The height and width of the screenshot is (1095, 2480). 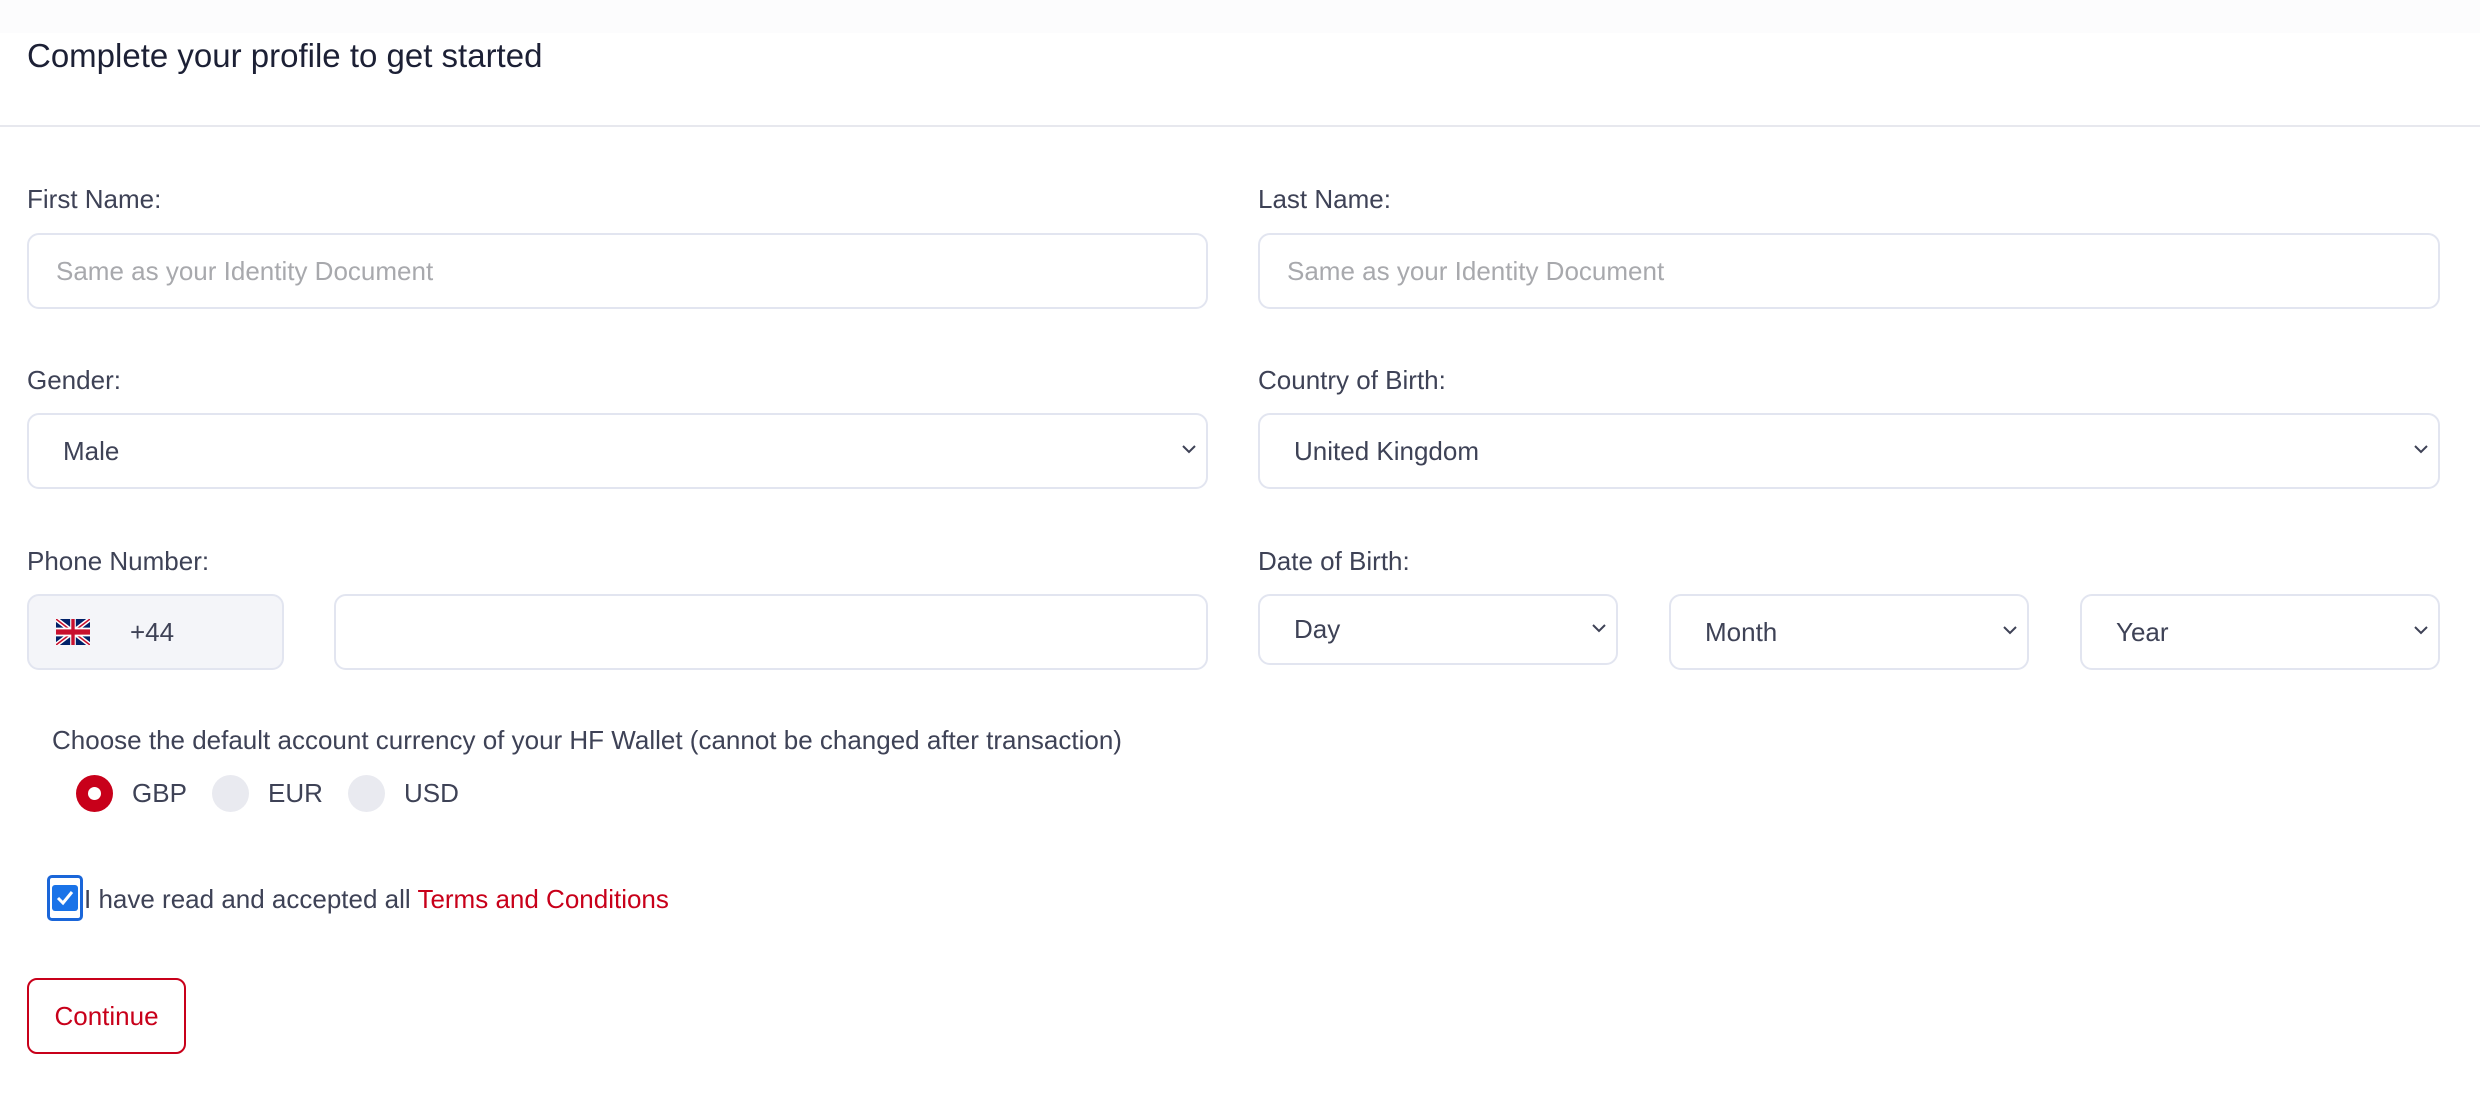 What do you see at coordinates (1324, 199) in the screenshot?
I see `last-name-label: Last Name:` at bounding box center [1324, 199].